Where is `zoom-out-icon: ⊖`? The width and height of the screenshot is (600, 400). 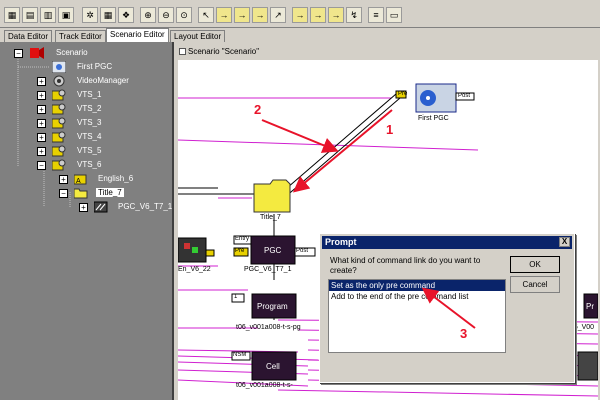 zoom-out-icon: ⊖ is located at coordinates (166, 15).